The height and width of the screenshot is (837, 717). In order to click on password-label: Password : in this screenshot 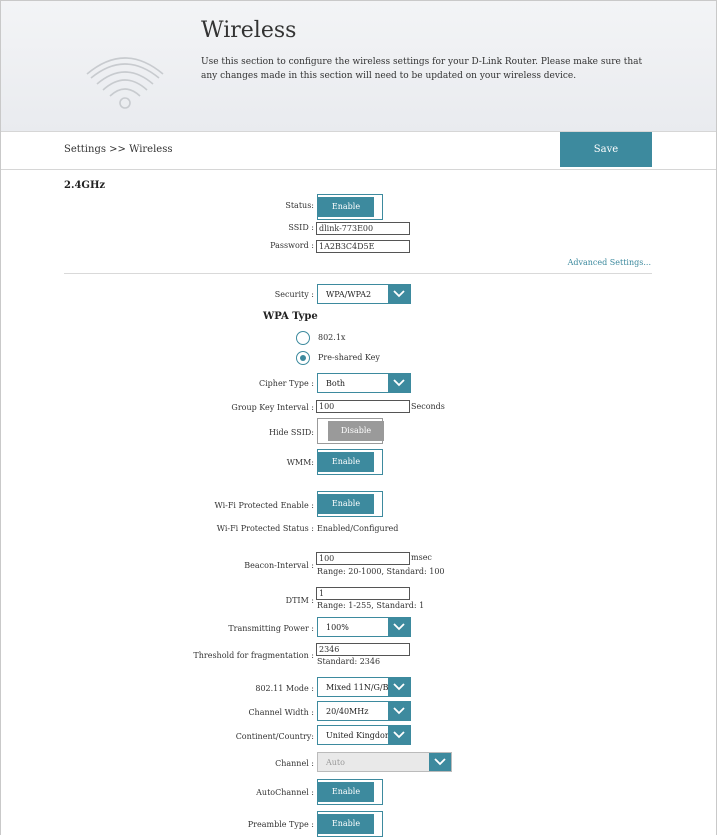, I will do `click(292, 245)`.